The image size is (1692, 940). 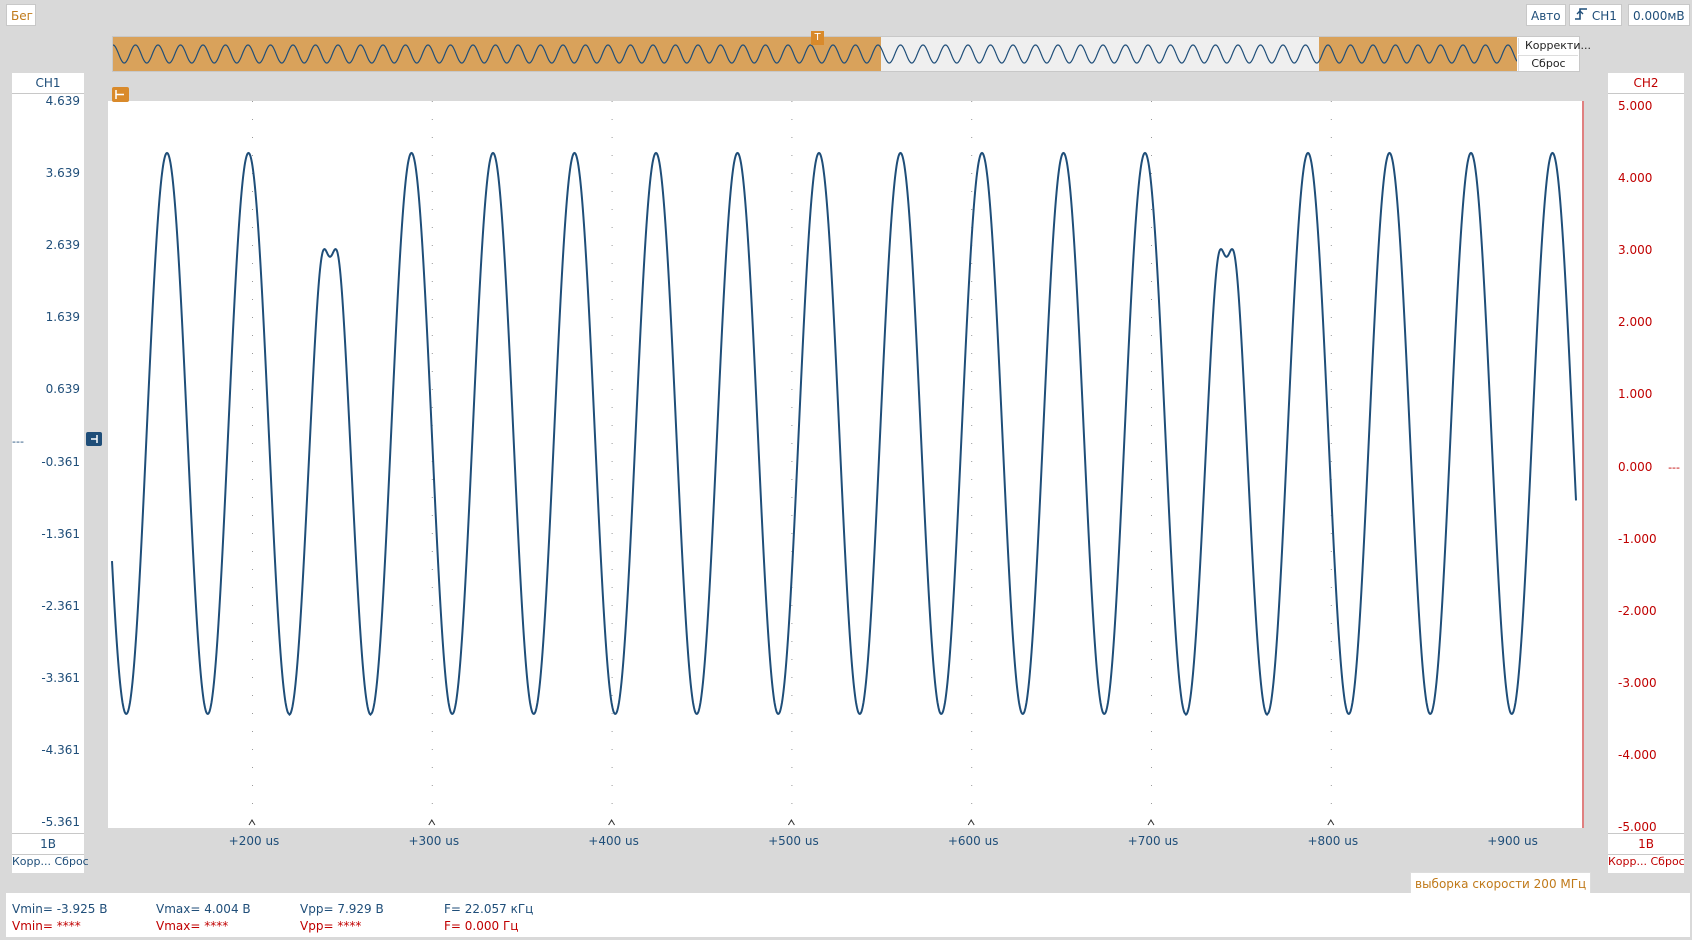 What do you see at coordinates (1635, 394) in the screenshot?
I see `ch2-tick-label: 1.000` at bounding box center [1635, 394].